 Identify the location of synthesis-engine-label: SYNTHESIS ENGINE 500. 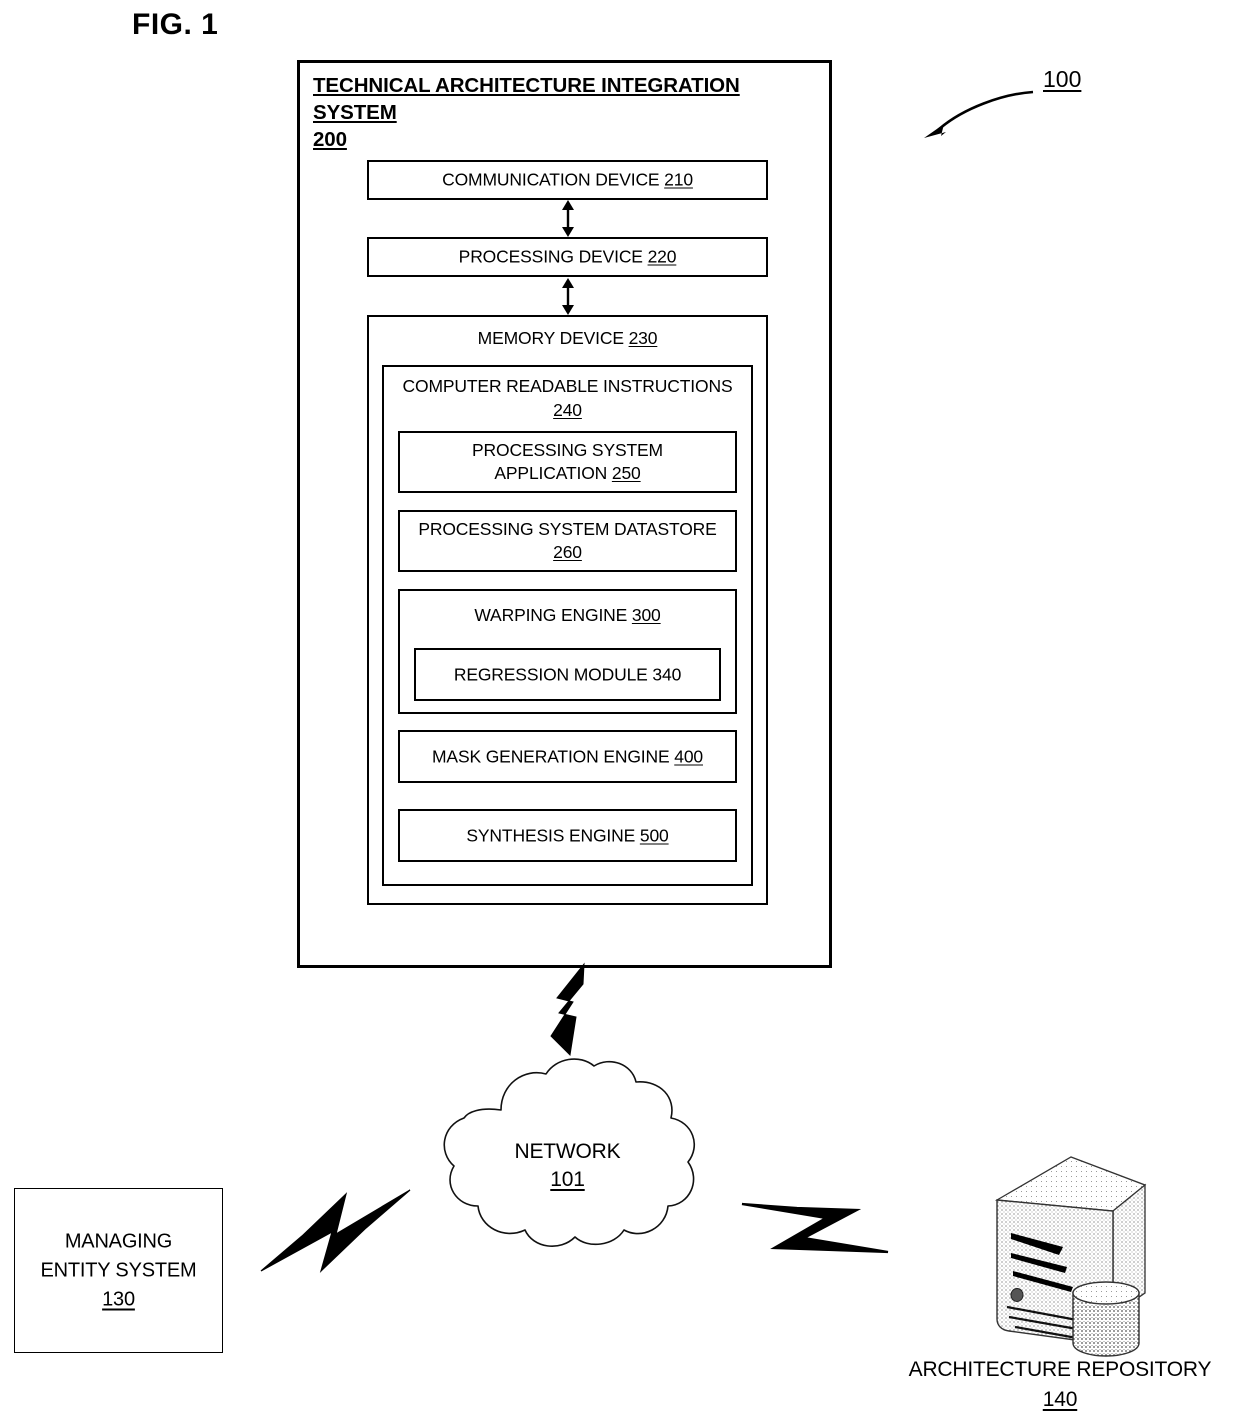
(567, 835).